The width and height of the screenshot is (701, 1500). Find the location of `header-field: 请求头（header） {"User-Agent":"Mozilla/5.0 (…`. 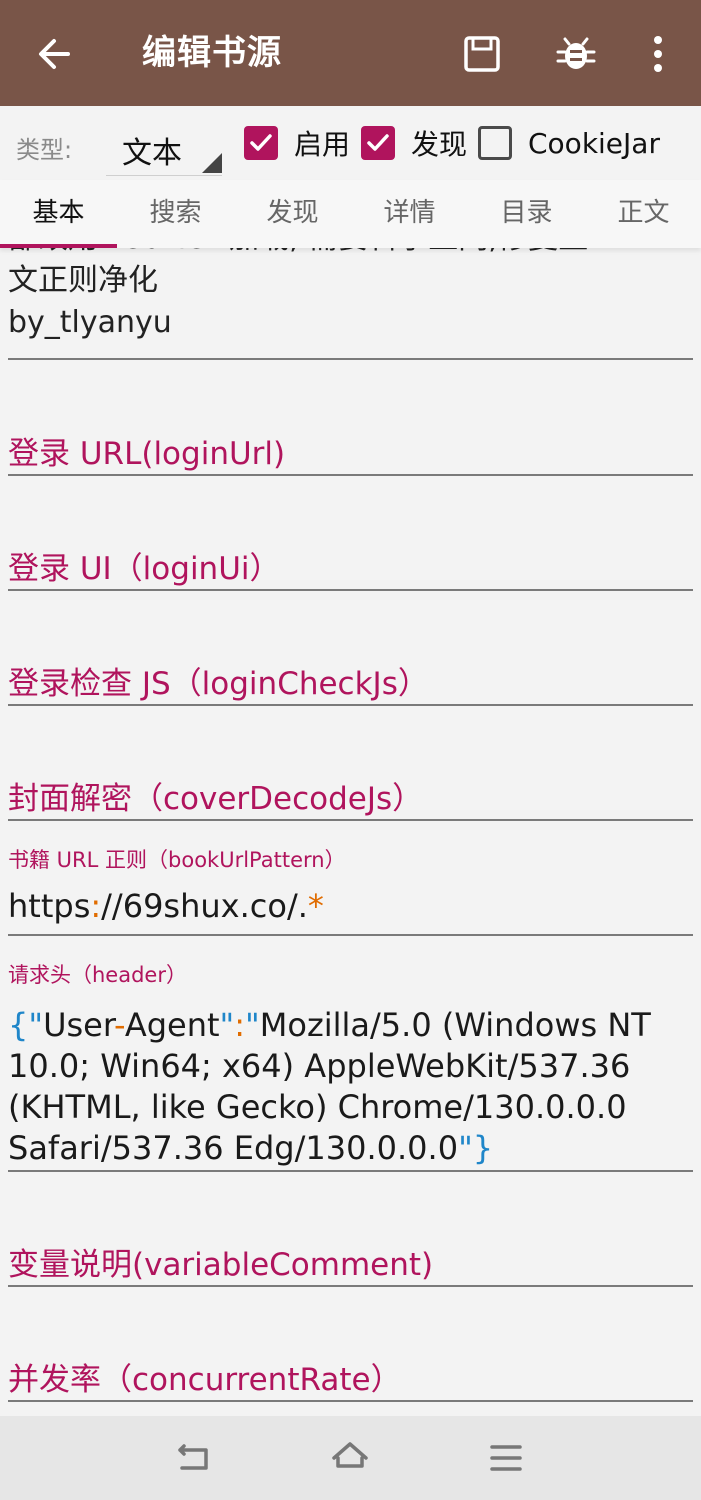

header-field: 请求头（header） {"User-Agent":"Mozilla/5.0 (… is located at coordinates (350, 1062).